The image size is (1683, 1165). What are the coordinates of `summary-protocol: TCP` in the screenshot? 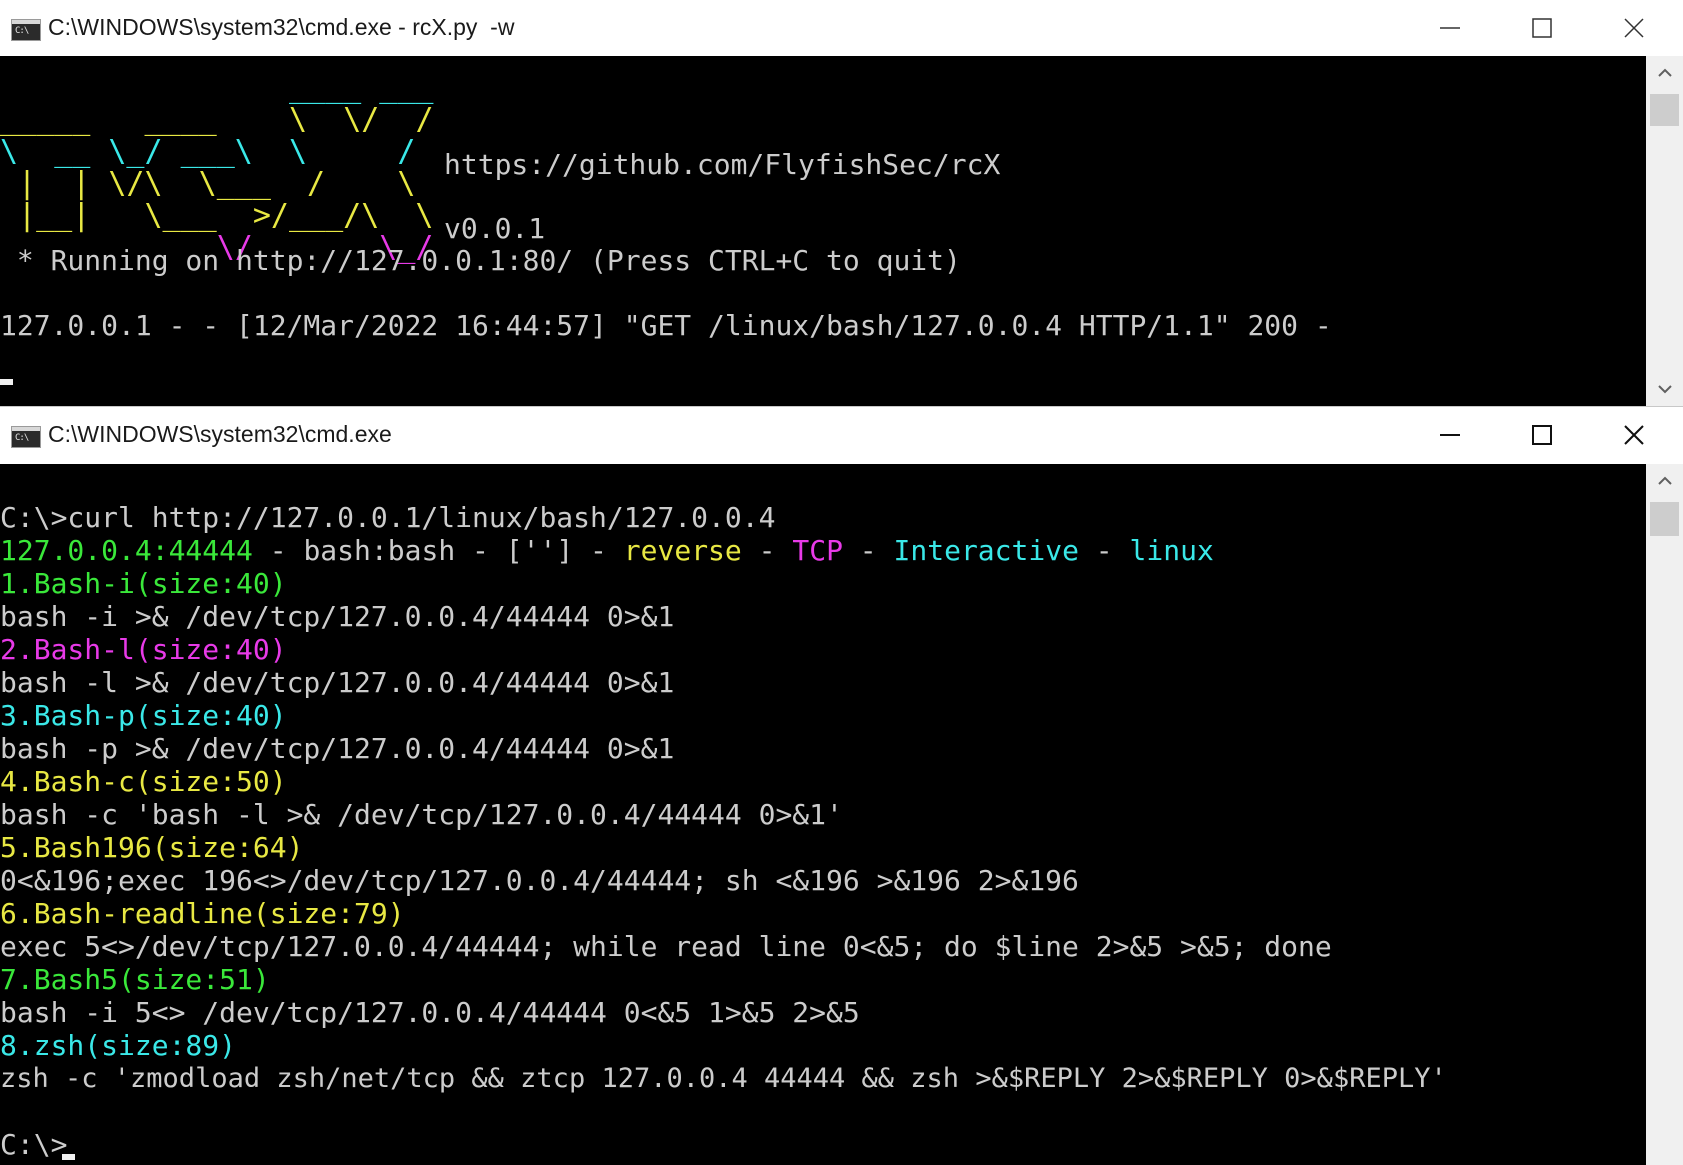 It's located at (817, 550).